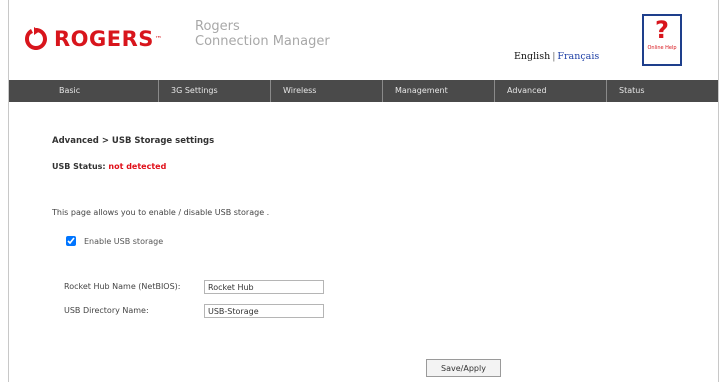  I want to click on trademark-mark: ™, so click(158, 39).